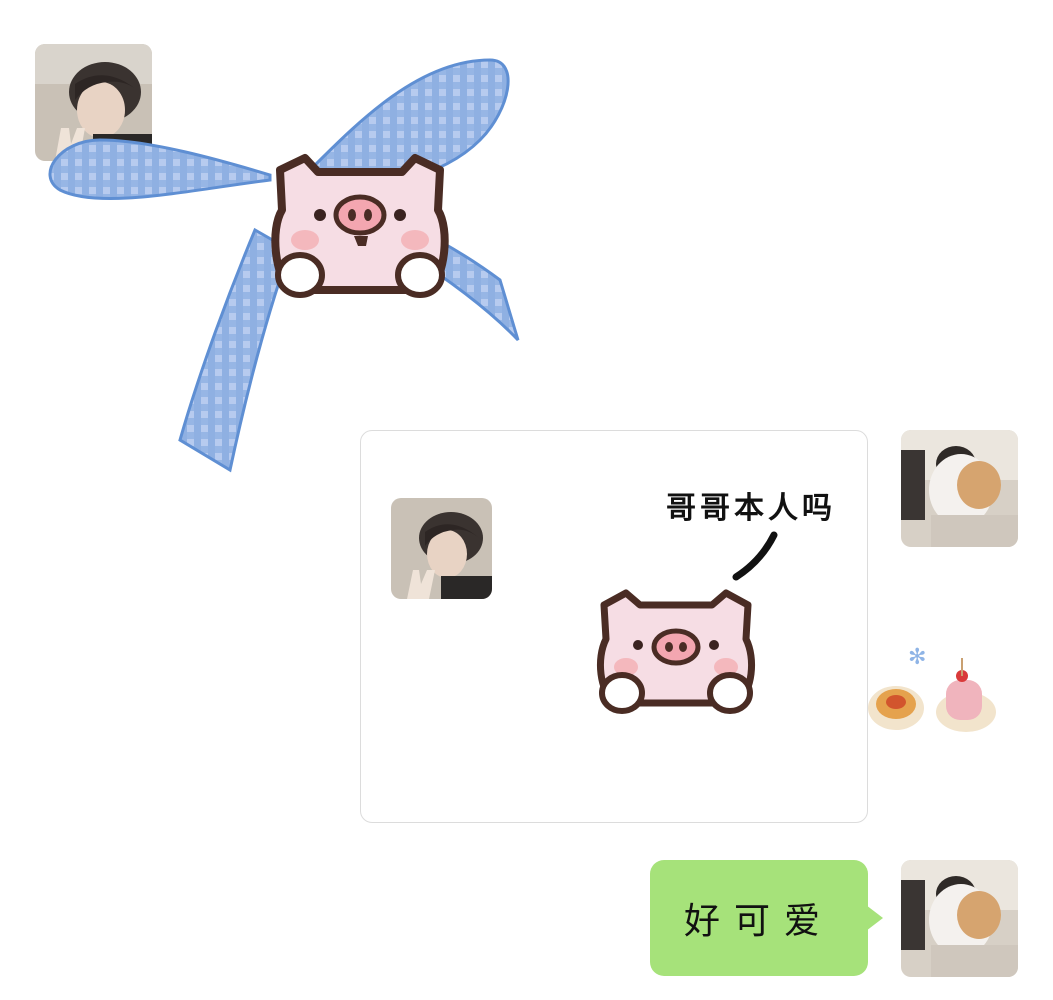  What do you see at coordinates (936, 690) in the screenshot?
I see `dessert-sticker: ✻` at bounding box center [936, 690].